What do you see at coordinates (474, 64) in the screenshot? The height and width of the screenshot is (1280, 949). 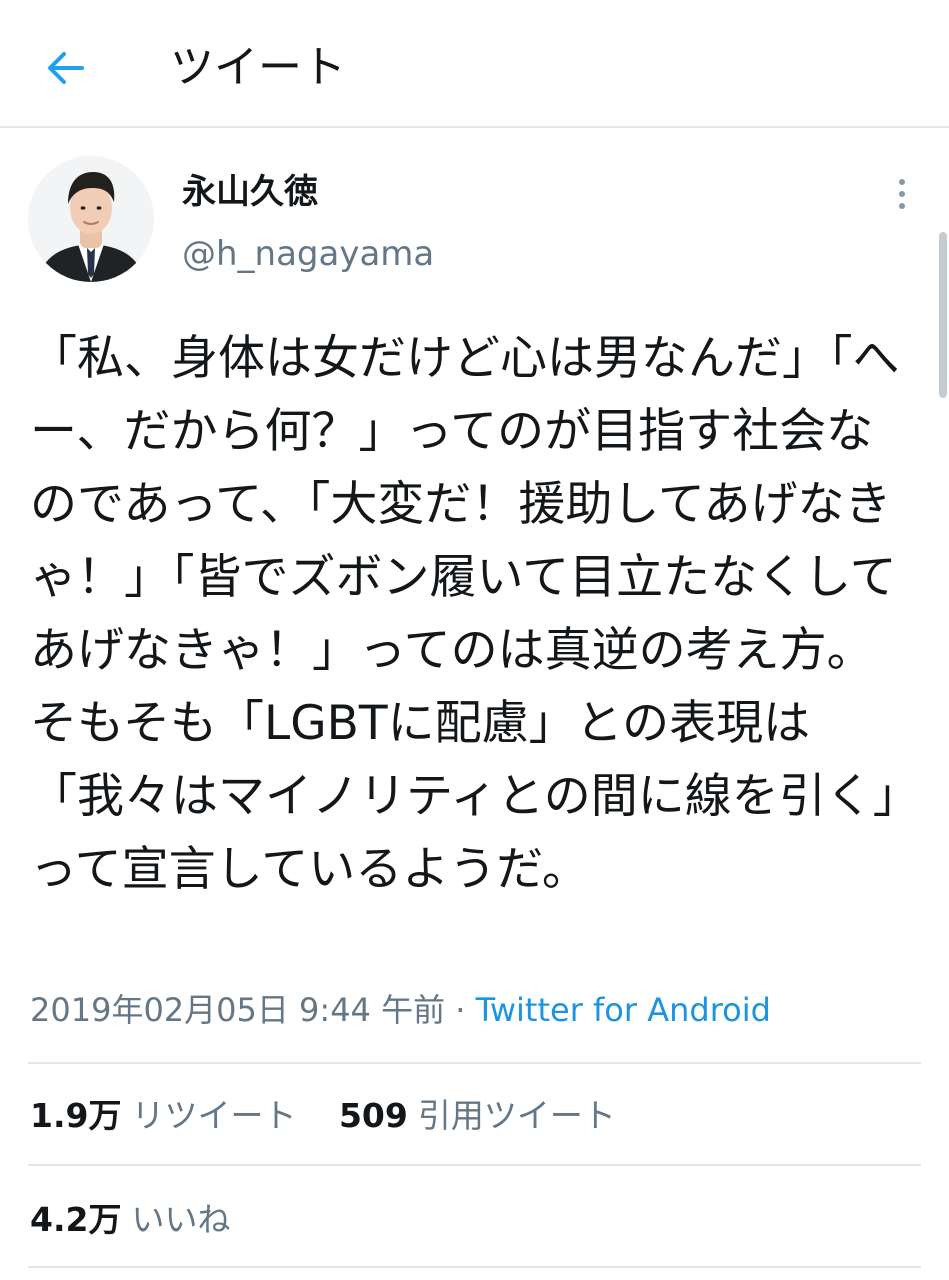 I see `top-bar: ツイート` at bounding box center [474, 64].